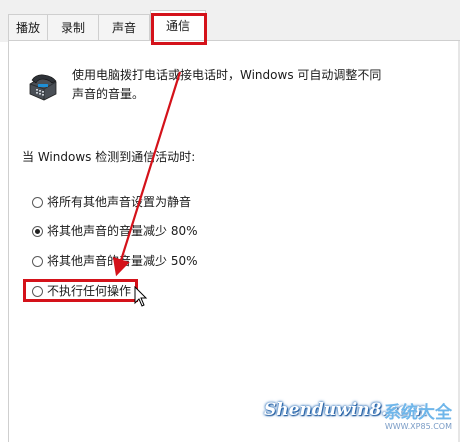  Describe the element at coordinates (80, 290) in the screenshot. I see `highlight-option-box` at that location.